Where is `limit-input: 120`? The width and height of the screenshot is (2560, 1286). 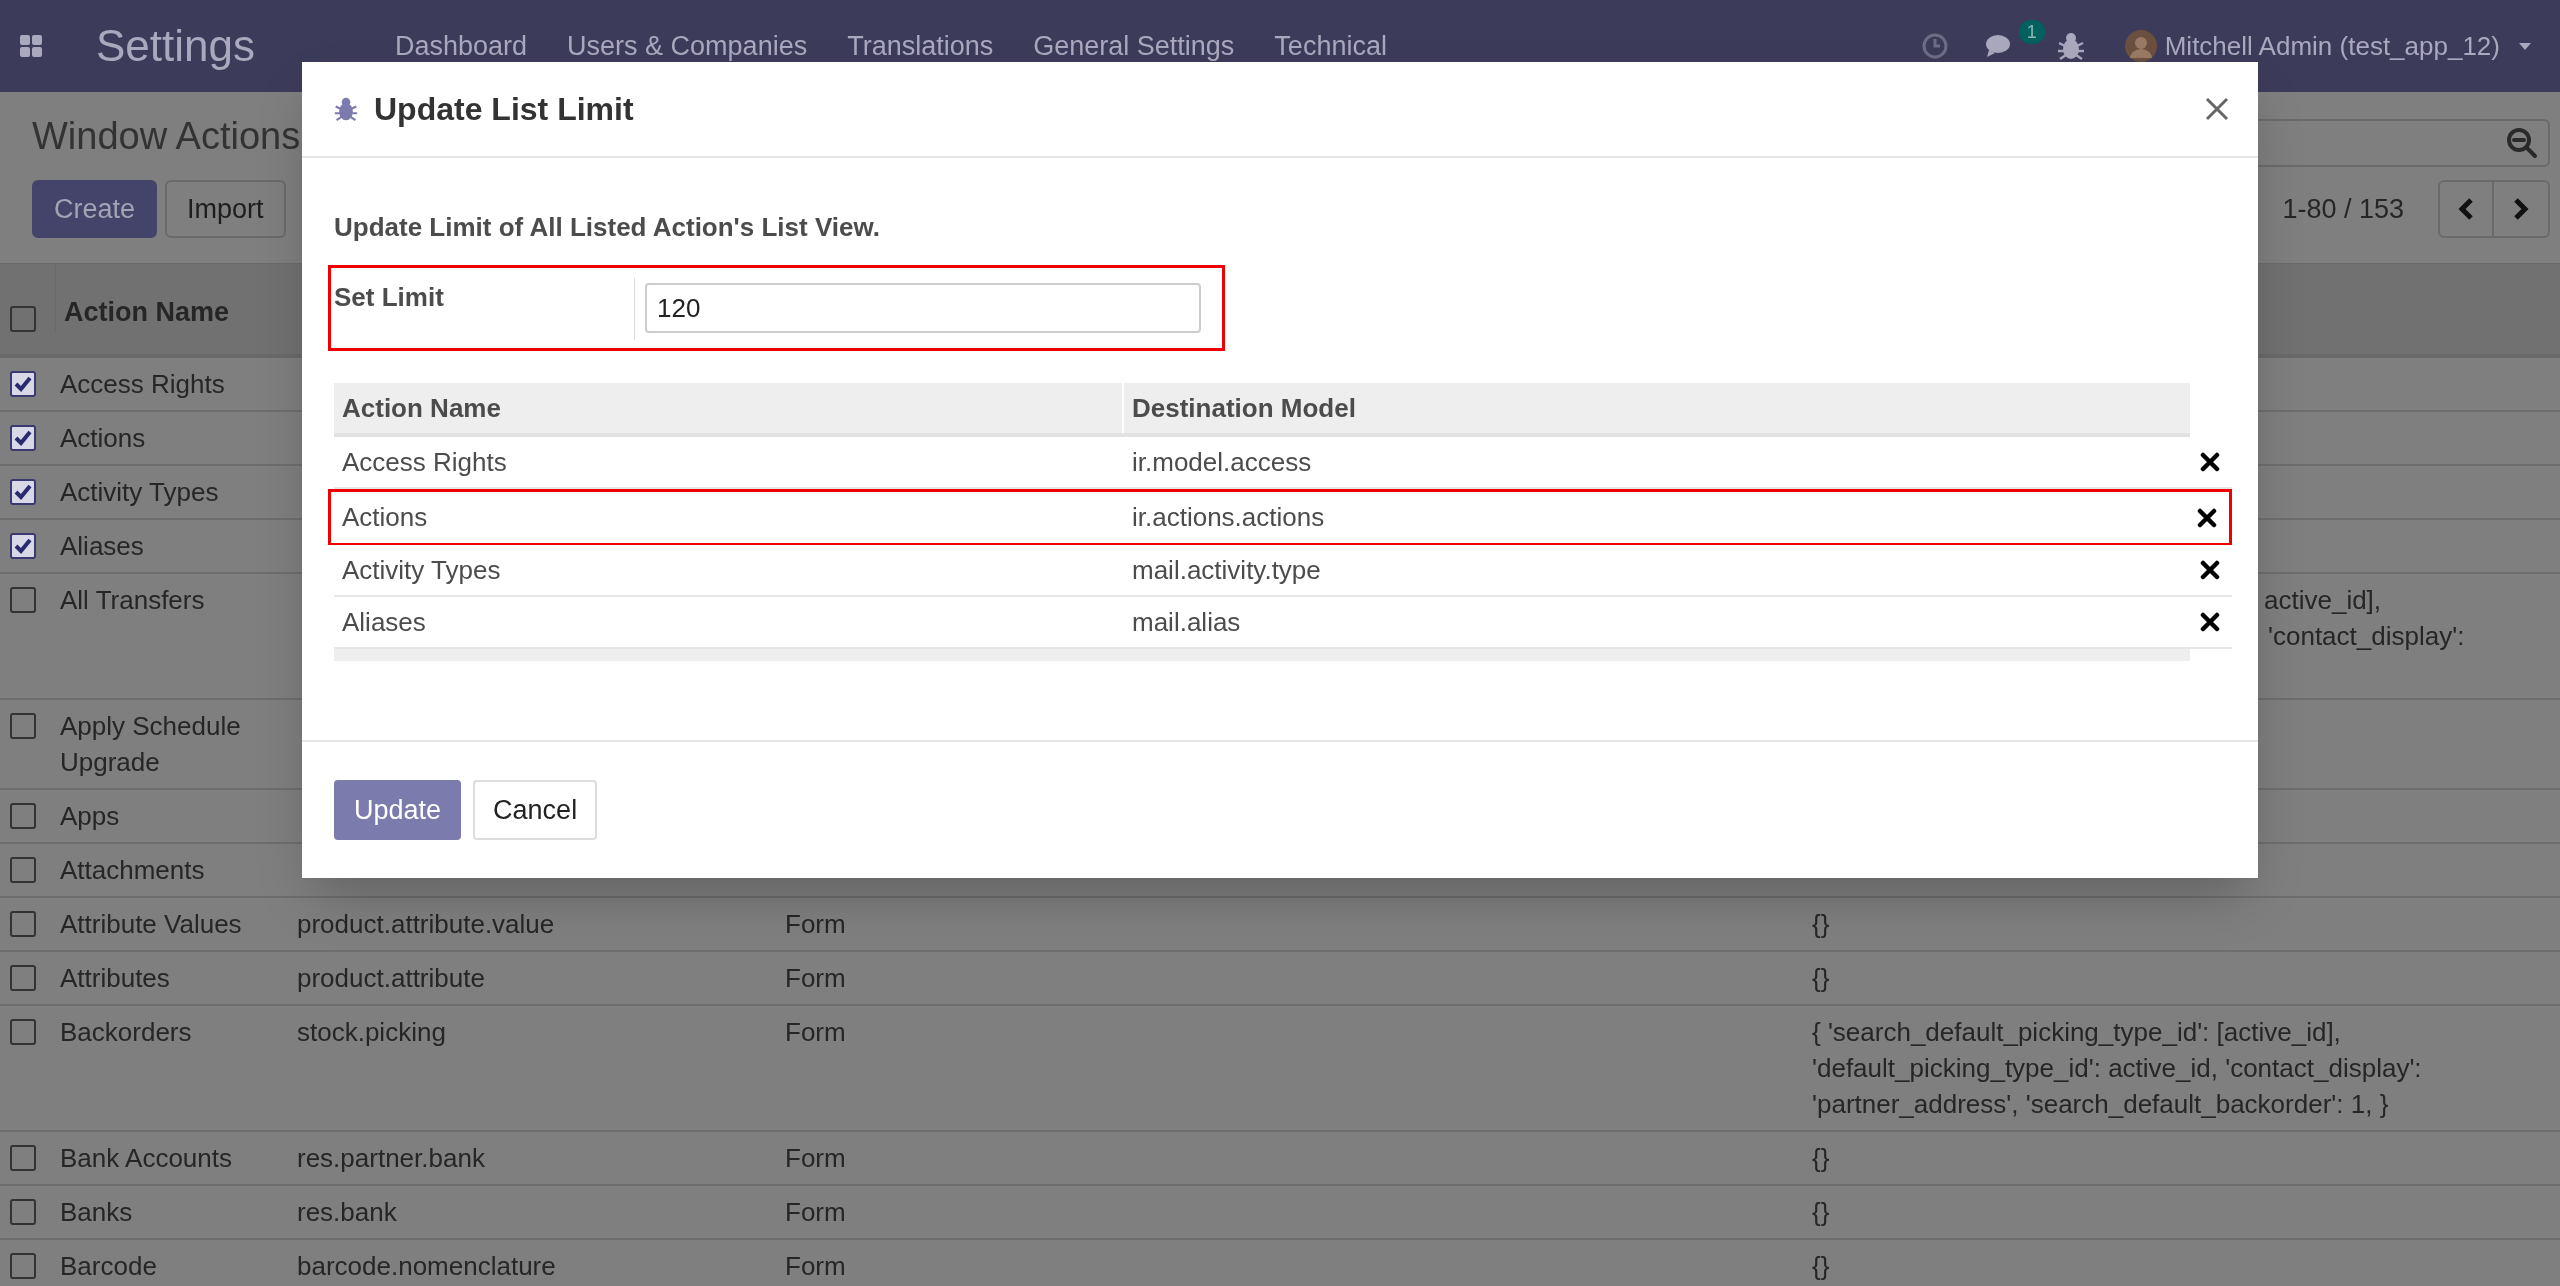
limit-input: 120 is located at coordinates (923, 308).